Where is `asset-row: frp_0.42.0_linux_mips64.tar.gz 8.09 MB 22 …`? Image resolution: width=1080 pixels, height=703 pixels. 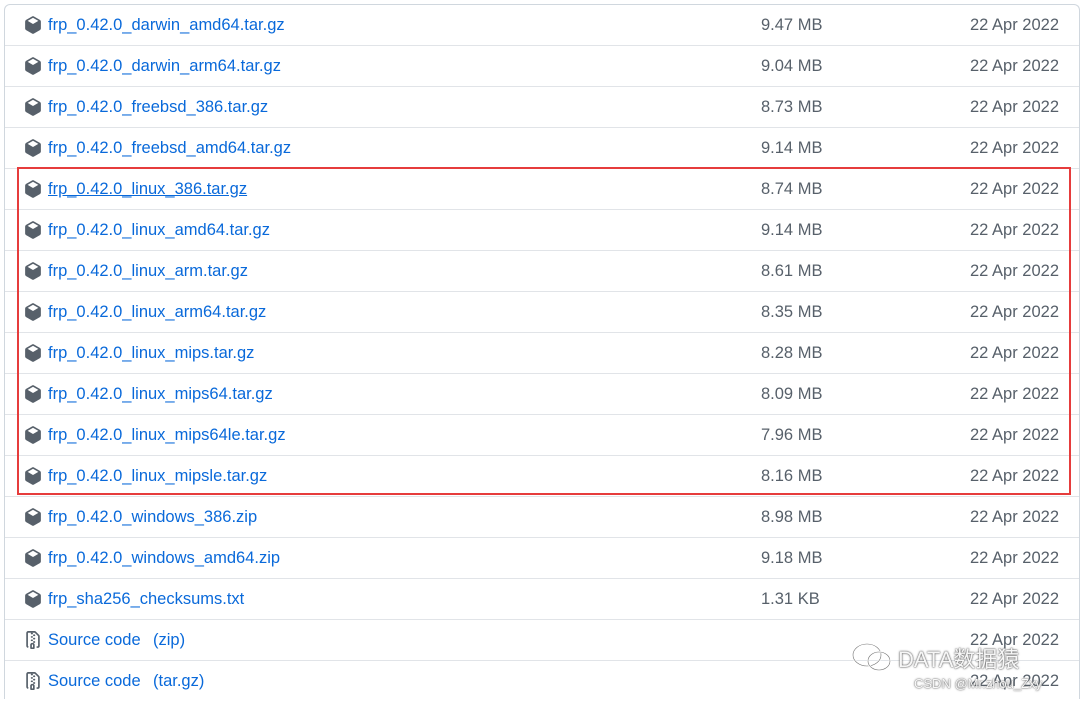 asset-row: frp_0.42.0_linux_mips64.tar.gz 8.09 MB 22 … is located at coordinates (542, 394).